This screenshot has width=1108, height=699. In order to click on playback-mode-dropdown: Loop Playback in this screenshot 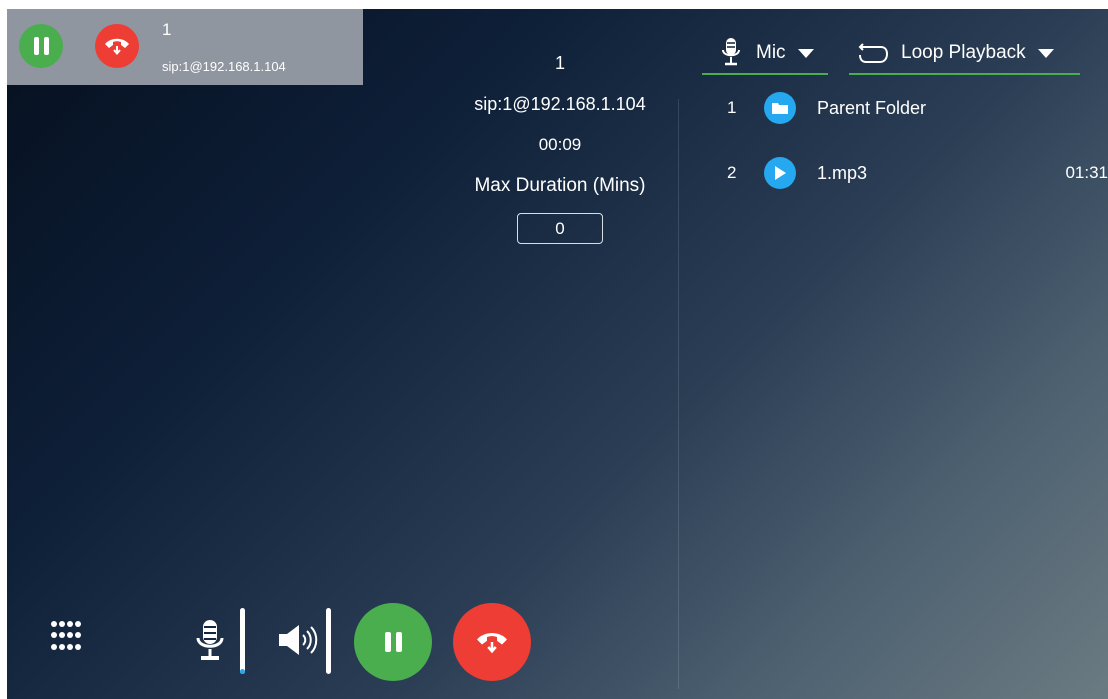, I will do `click(964, 53)`.